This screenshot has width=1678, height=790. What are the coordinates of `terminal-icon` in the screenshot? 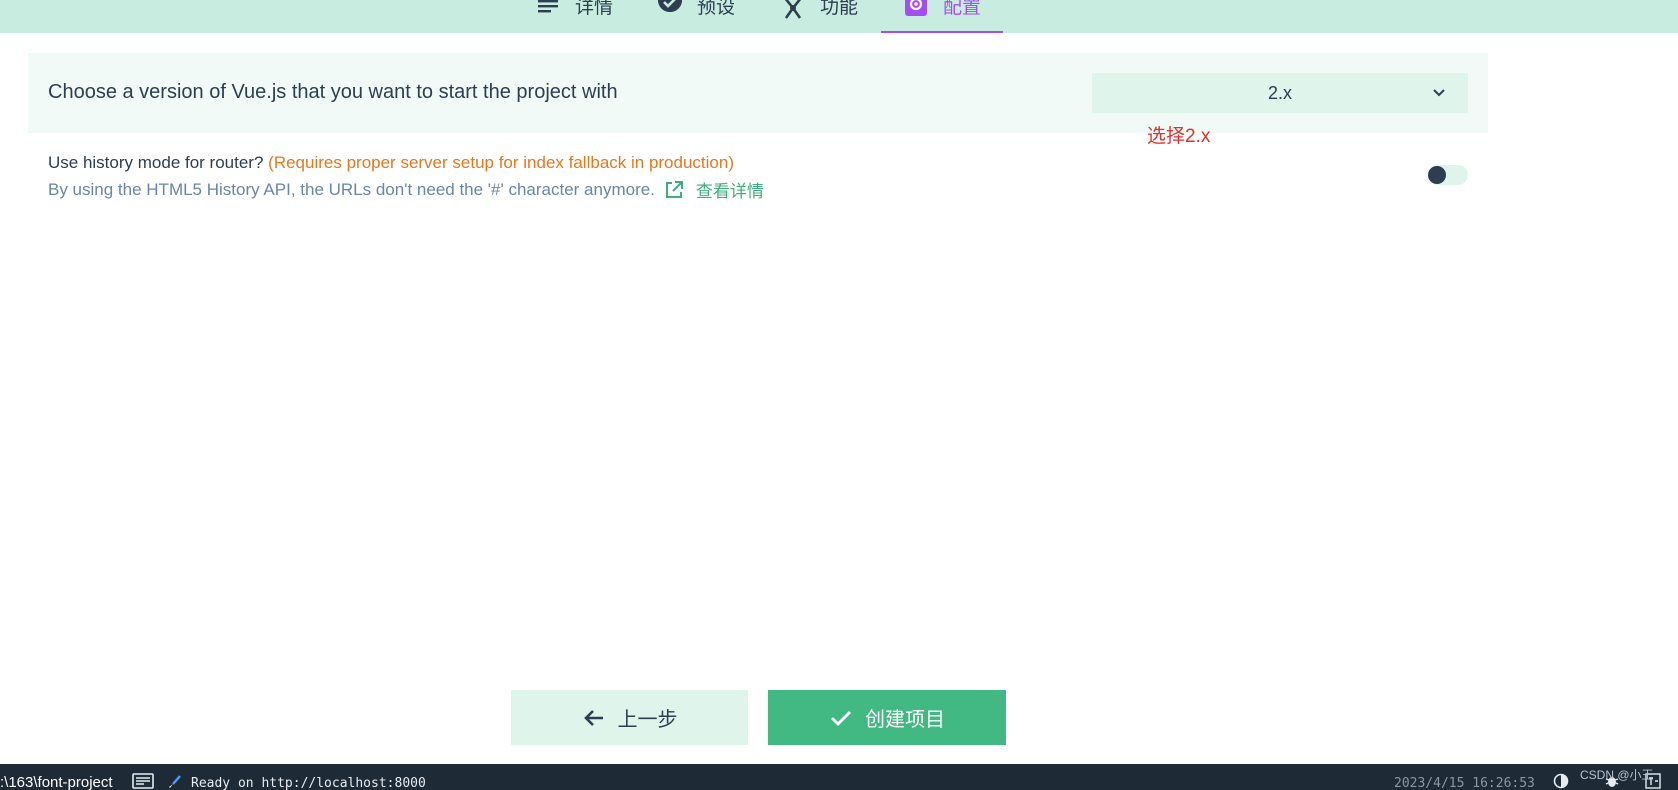 It's located at (143, 781).